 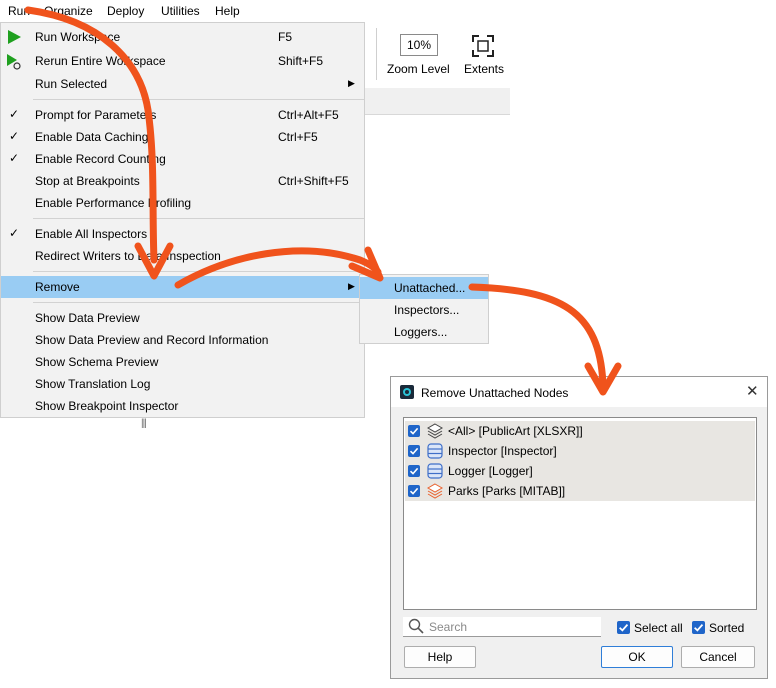 I want to click on toolbar: 10% Zoom Level Extents, so click(x=437, y=55).